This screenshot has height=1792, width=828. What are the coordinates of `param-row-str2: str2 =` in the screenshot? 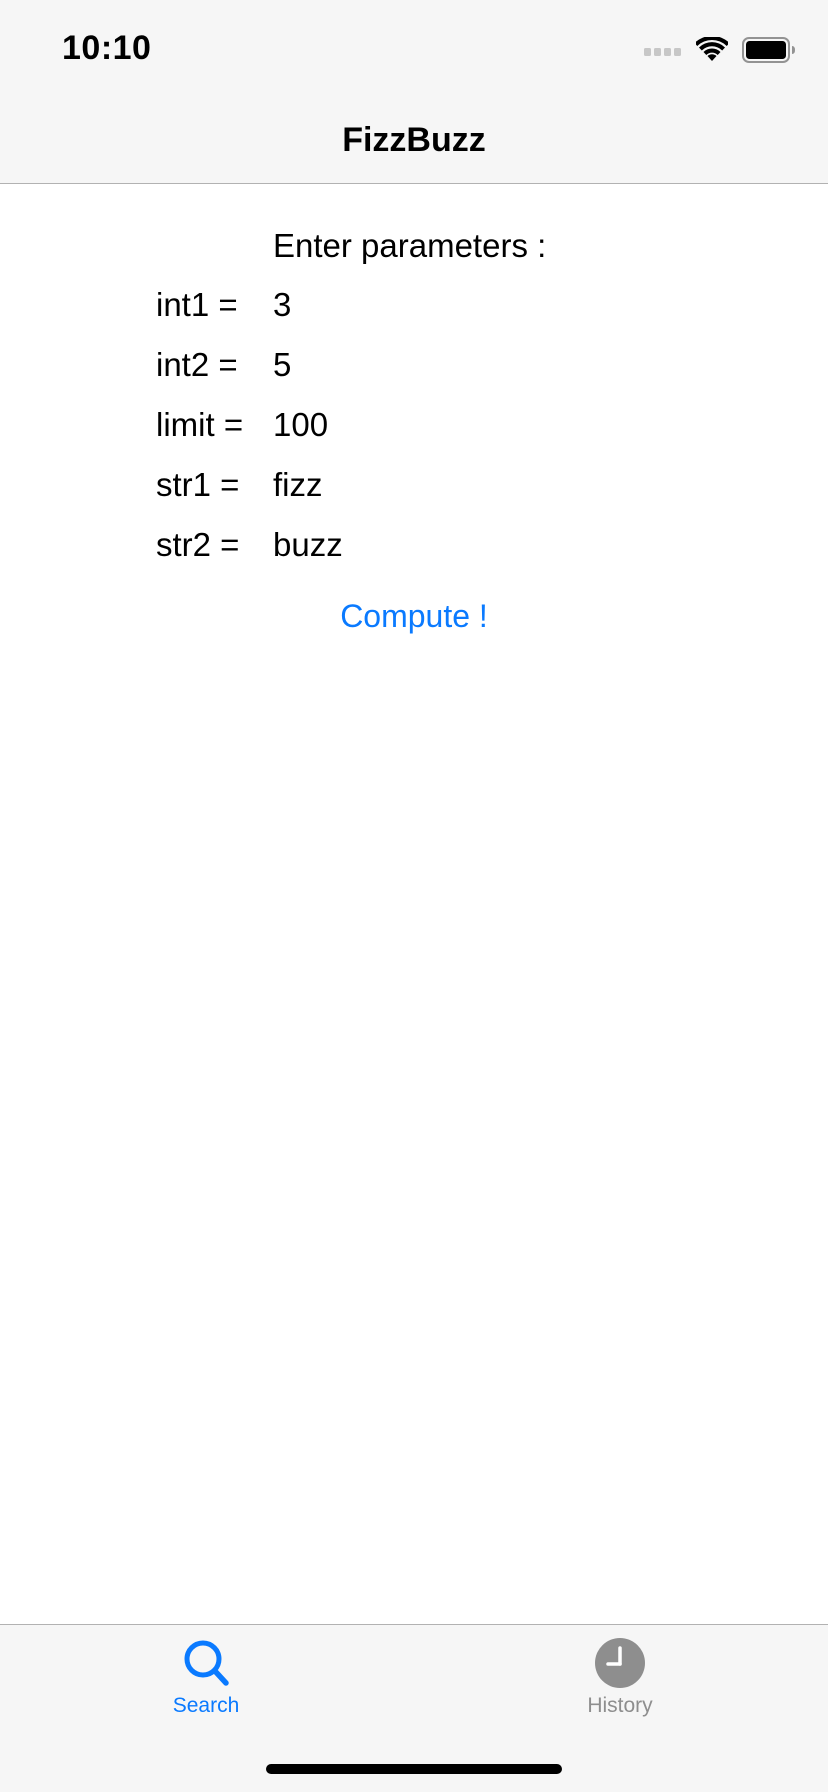 It's located at (414, 545).